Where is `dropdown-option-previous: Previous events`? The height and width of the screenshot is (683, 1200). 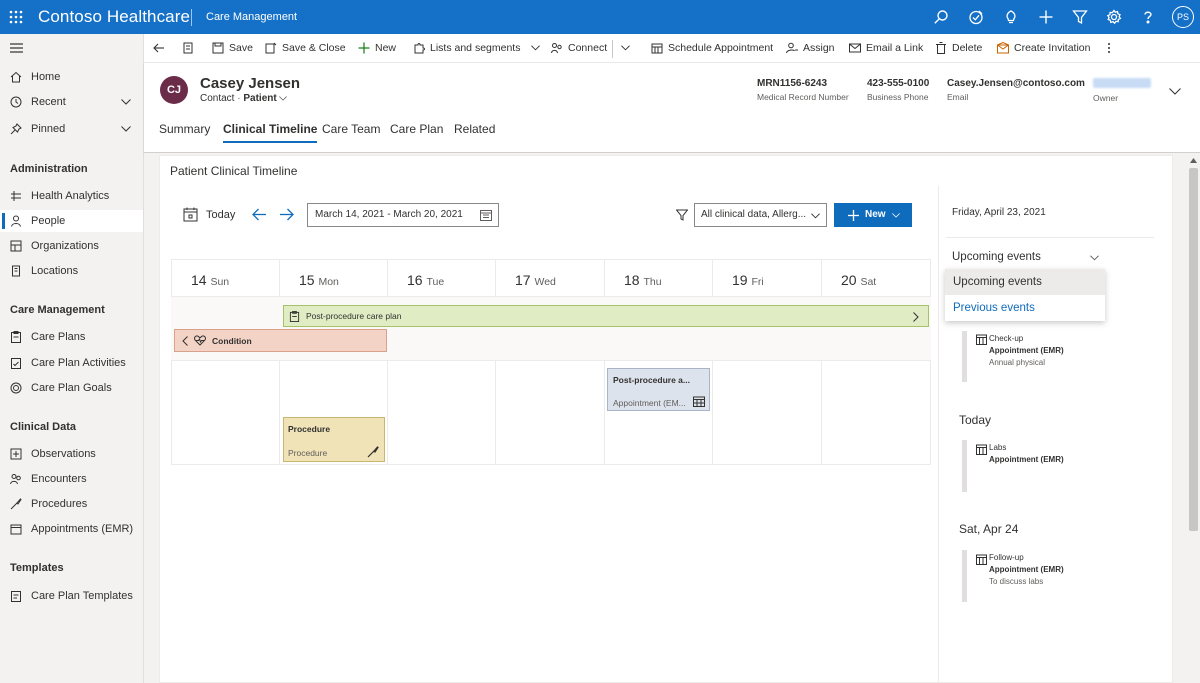
dropdown-option-previous: Previous events is located at coordinates (1025, 308).